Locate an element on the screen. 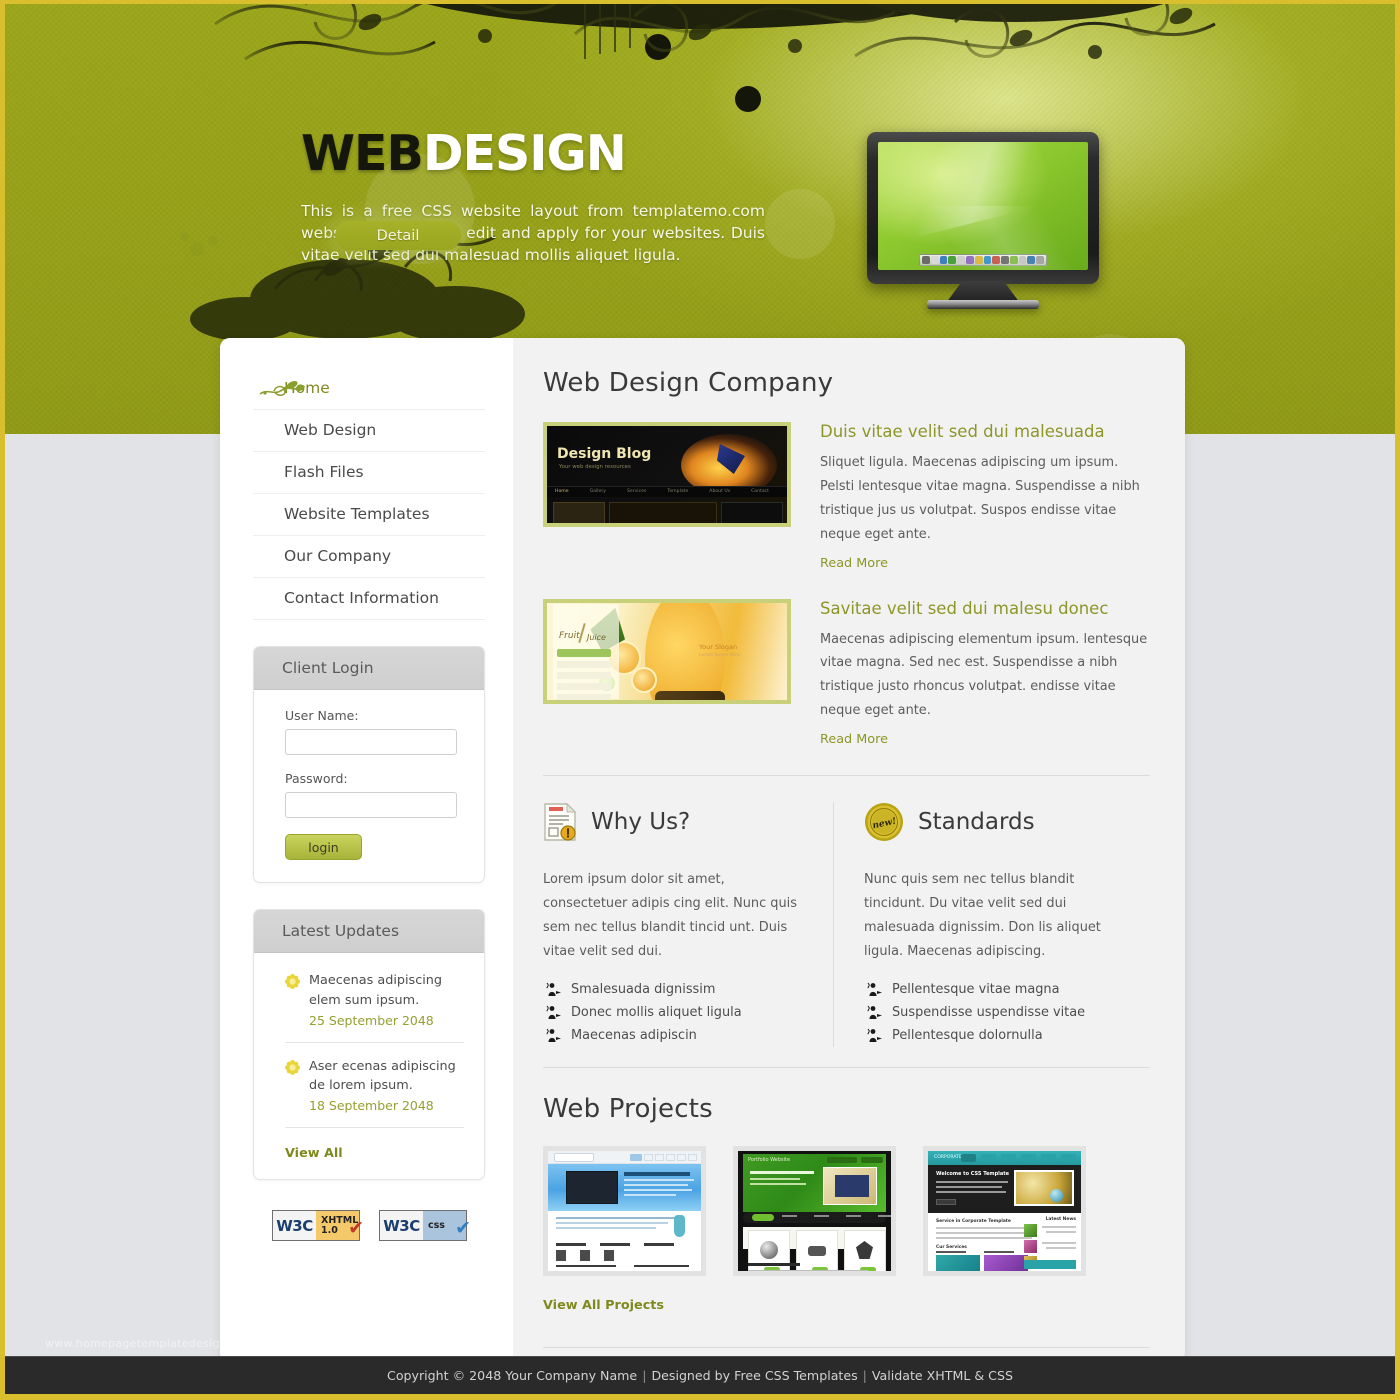 This screenshot has height=1400, width=1400. username-label: User Name: is located at coordinates (322, 715).